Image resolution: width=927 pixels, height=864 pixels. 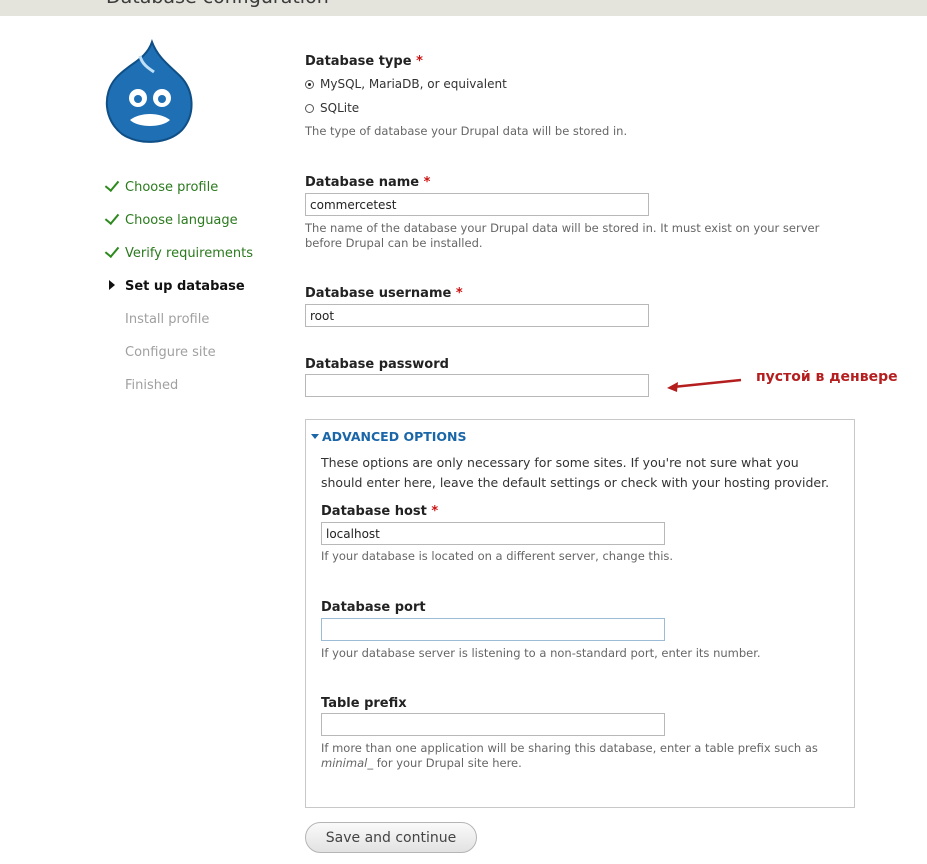 What do you see at coordinates (406, 84) in the screenshot?
I see `radio-mysql: MySQL, MariaDB, or equivalent` at bounding box center [406, 84].